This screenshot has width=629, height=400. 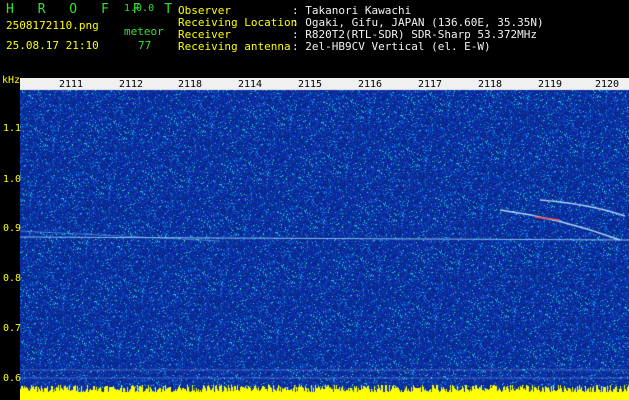 I want to click on app-version: 1.0.0, so click(x=139, y=8).